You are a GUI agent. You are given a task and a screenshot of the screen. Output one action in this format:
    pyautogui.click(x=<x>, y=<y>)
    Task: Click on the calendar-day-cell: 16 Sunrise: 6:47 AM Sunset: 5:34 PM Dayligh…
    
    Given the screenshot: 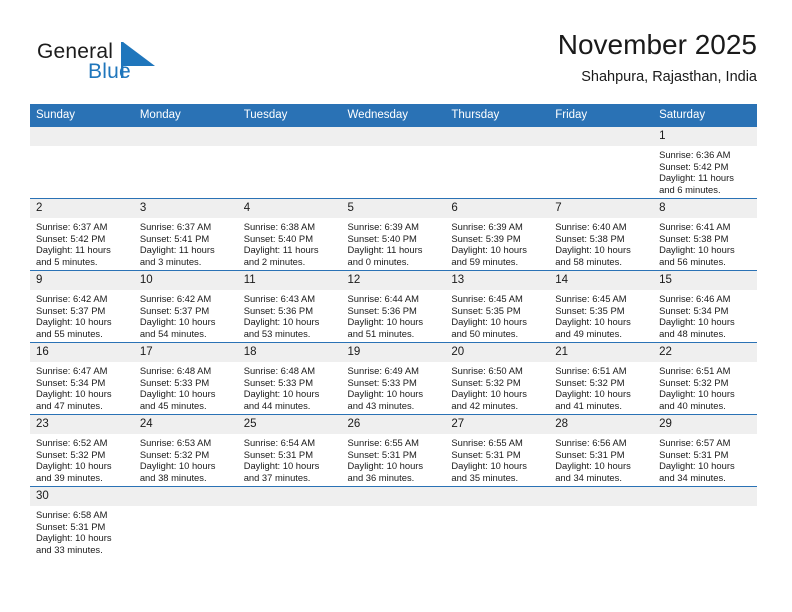 What is the action you would take?
    pyautogui.click(x=82, y=378)
    